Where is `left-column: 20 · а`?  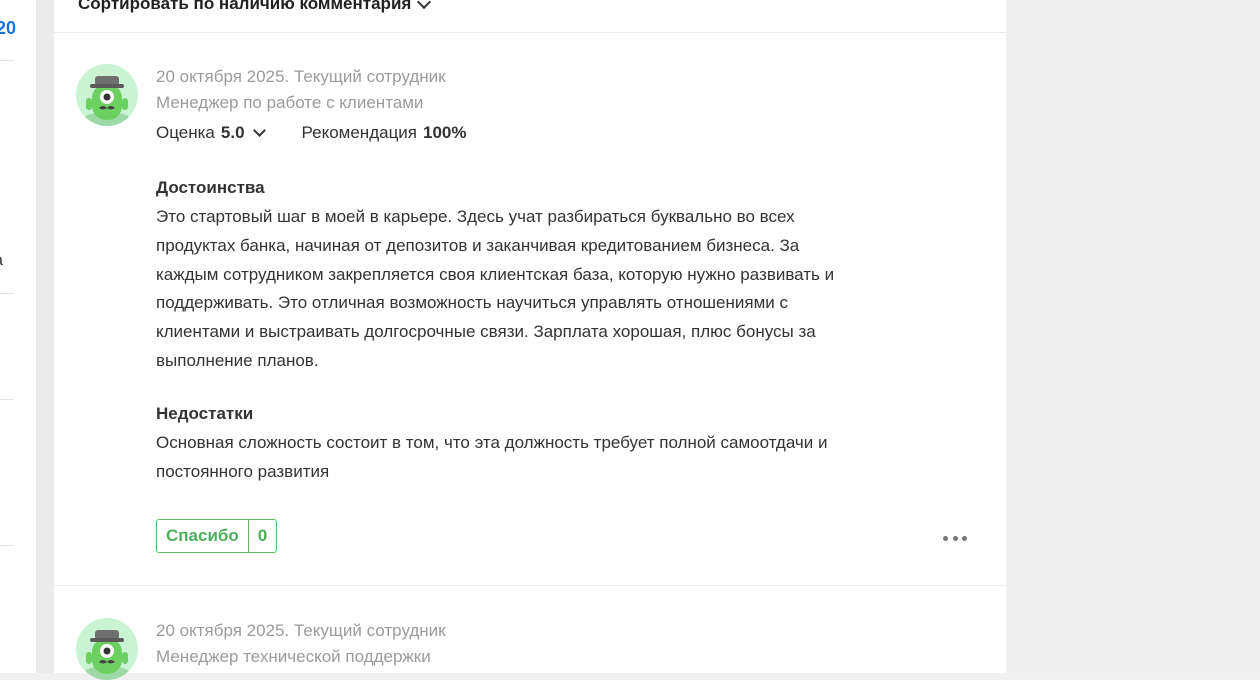 left-column: 20 · а is located at coordinates (18, 336).